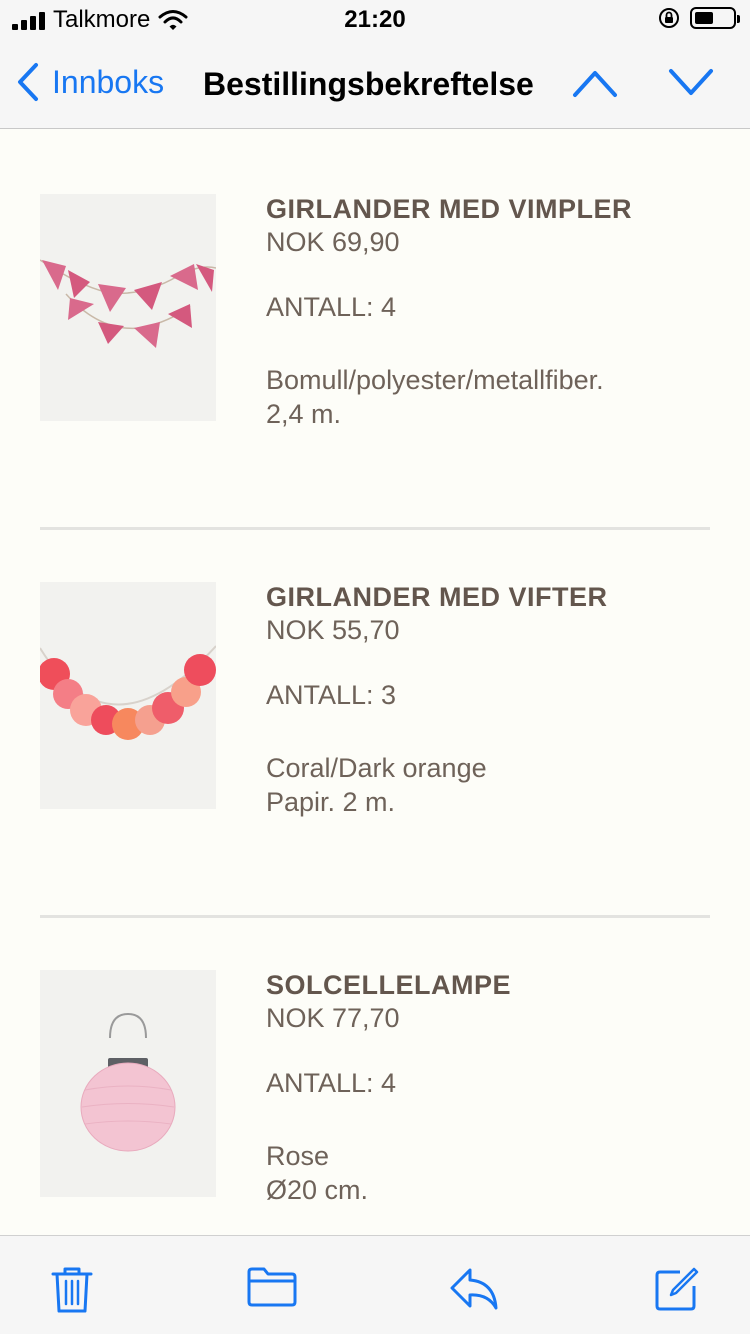 This screenshot has width=750, height=1334. I want to click on page-title: Bestillingsbekreftelse, so click(368, 84).